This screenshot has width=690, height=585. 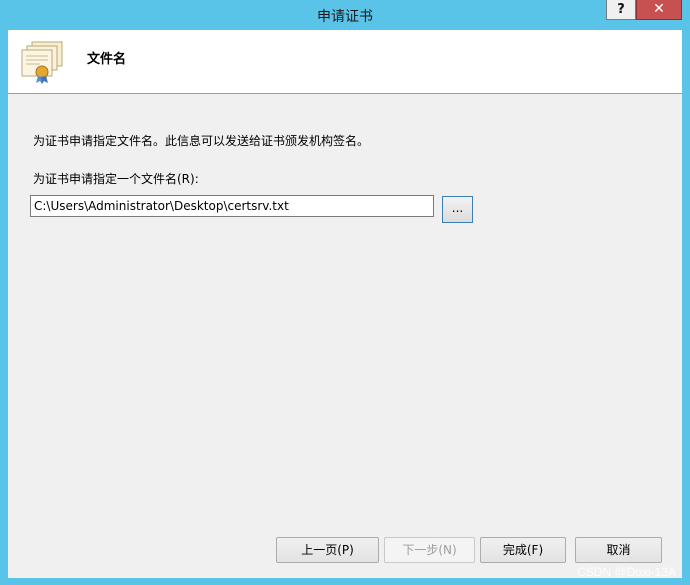 I want to click on finish-button: 完成(F), so click(x=523, y=550).